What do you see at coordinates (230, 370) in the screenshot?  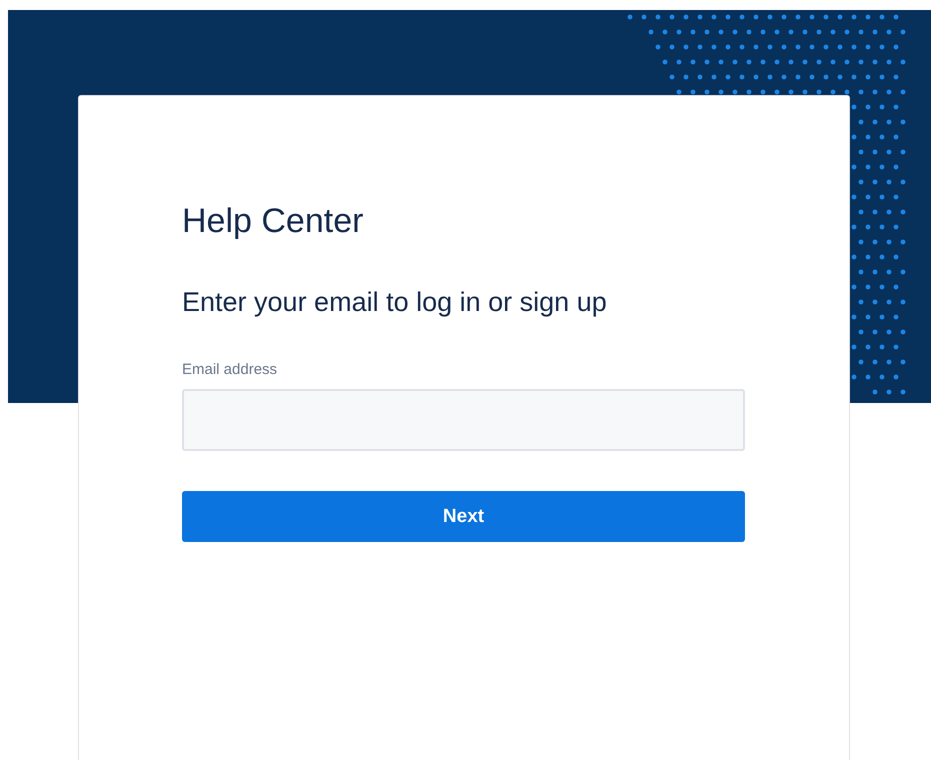 I see `field-label: Email address` at bounding box center [230, 370].